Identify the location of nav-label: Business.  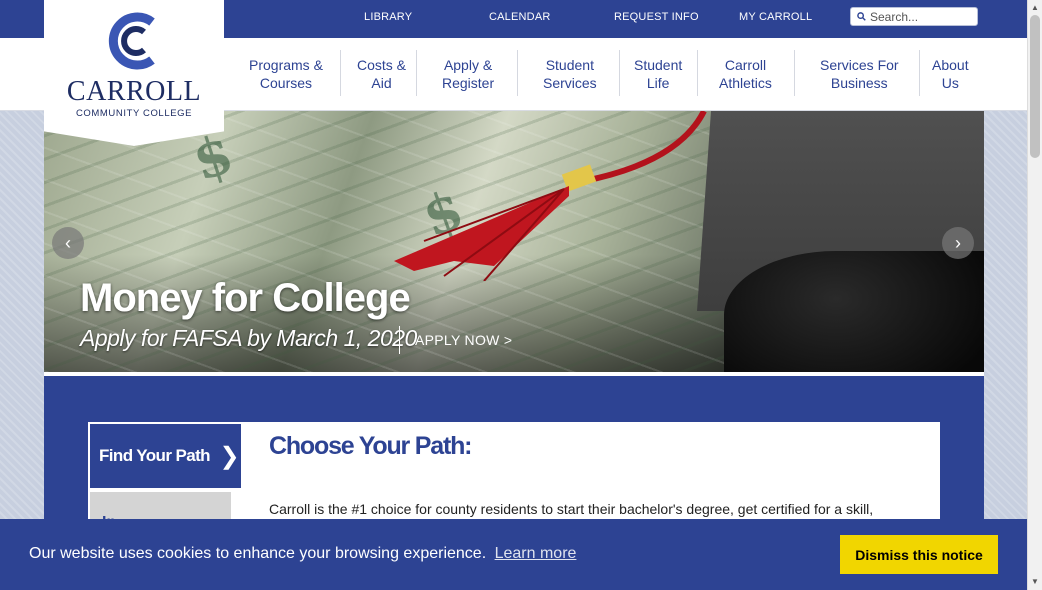
(859, 83).